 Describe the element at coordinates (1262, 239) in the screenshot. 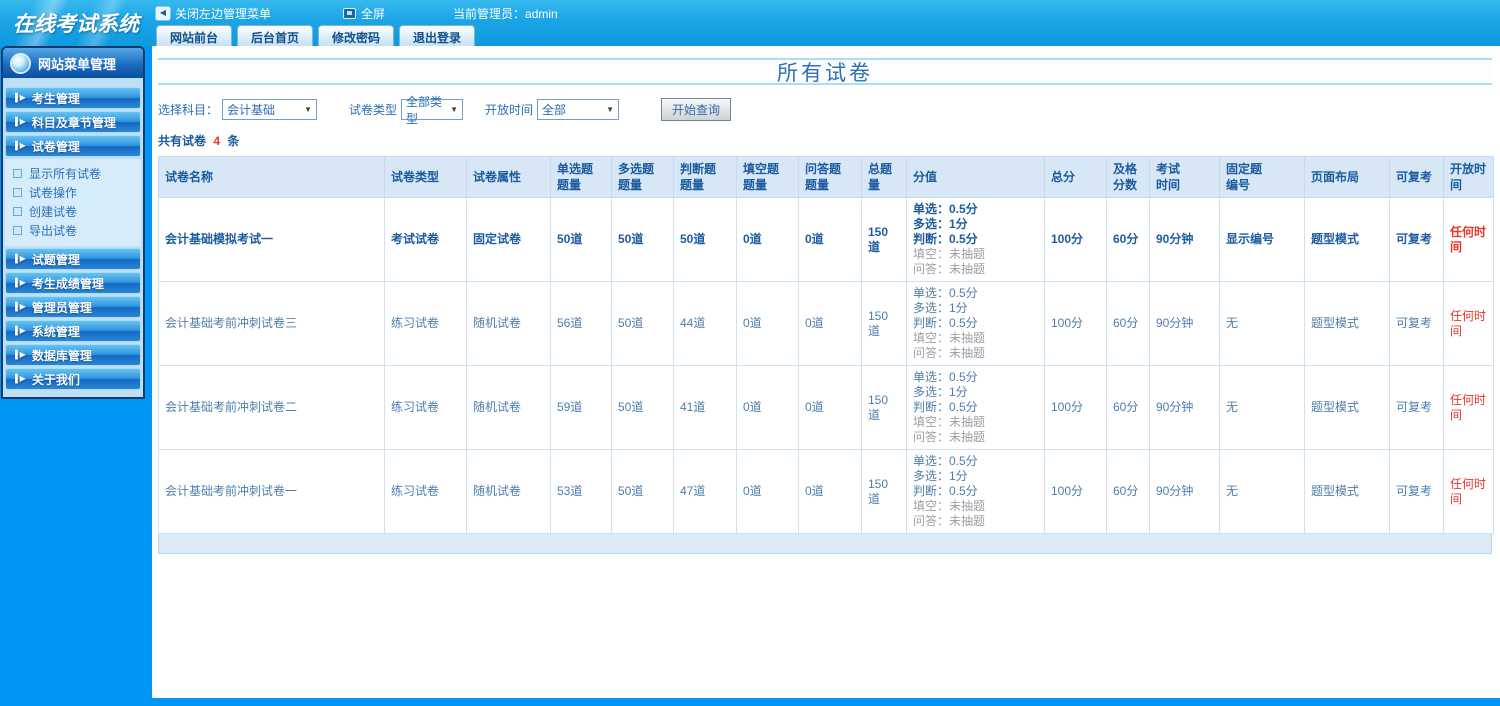

I see `cell-fixed-number: 显示编号` at that location.